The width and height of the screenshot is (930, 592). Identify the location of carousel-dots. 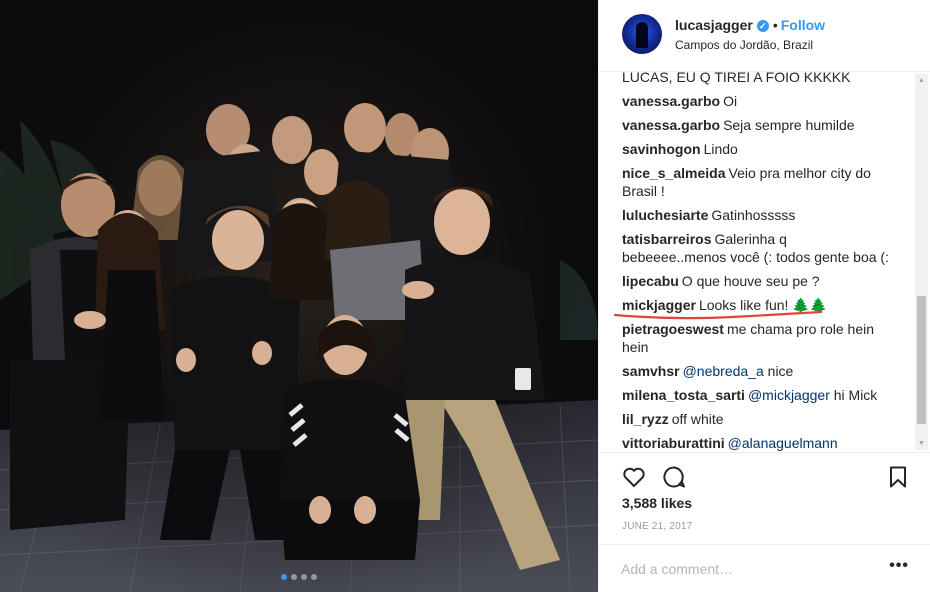
(299, 577).